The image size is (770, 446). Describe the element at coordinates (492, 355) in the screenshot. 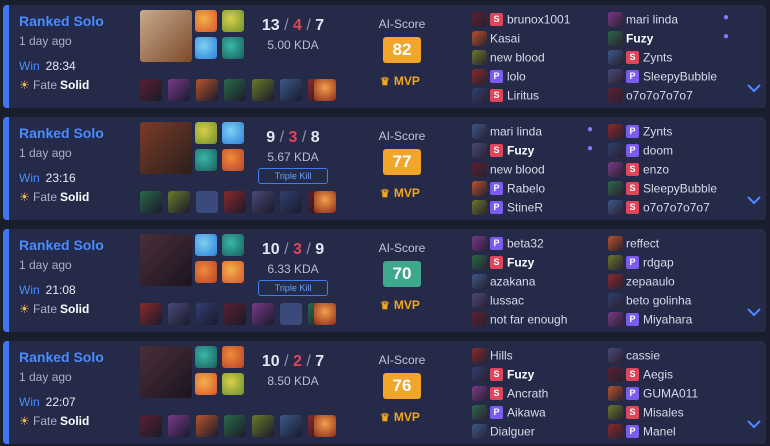

I see `participant: Hills` at that location.